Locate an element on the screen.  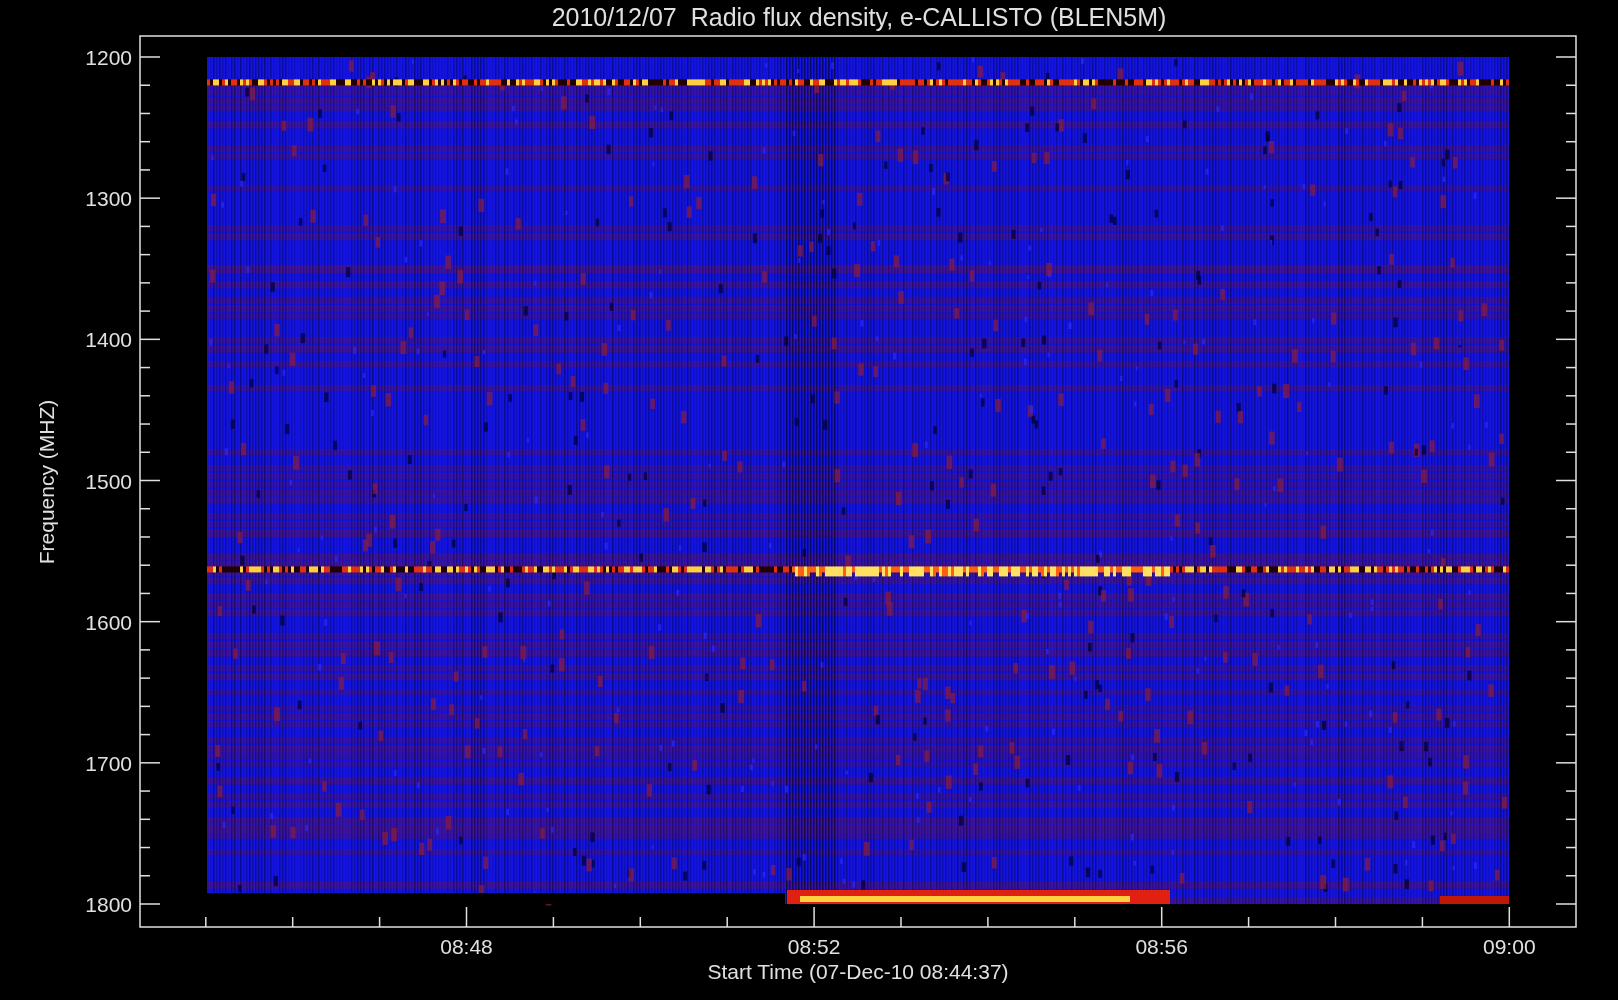
tick-label: 09:00 is located at coordinates (1509, 946).